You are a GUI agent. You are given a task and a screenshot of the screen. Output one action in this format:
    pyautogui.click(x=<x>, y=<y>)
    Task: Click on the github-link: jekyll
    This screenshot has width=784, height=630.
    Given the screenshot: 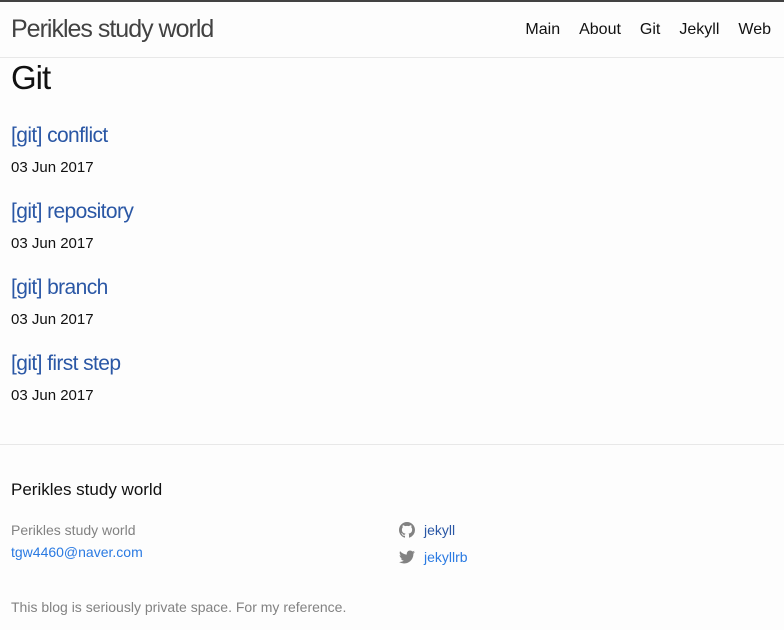 What is the action you would take?
    pyautogui.click(x=439, y=530)
    